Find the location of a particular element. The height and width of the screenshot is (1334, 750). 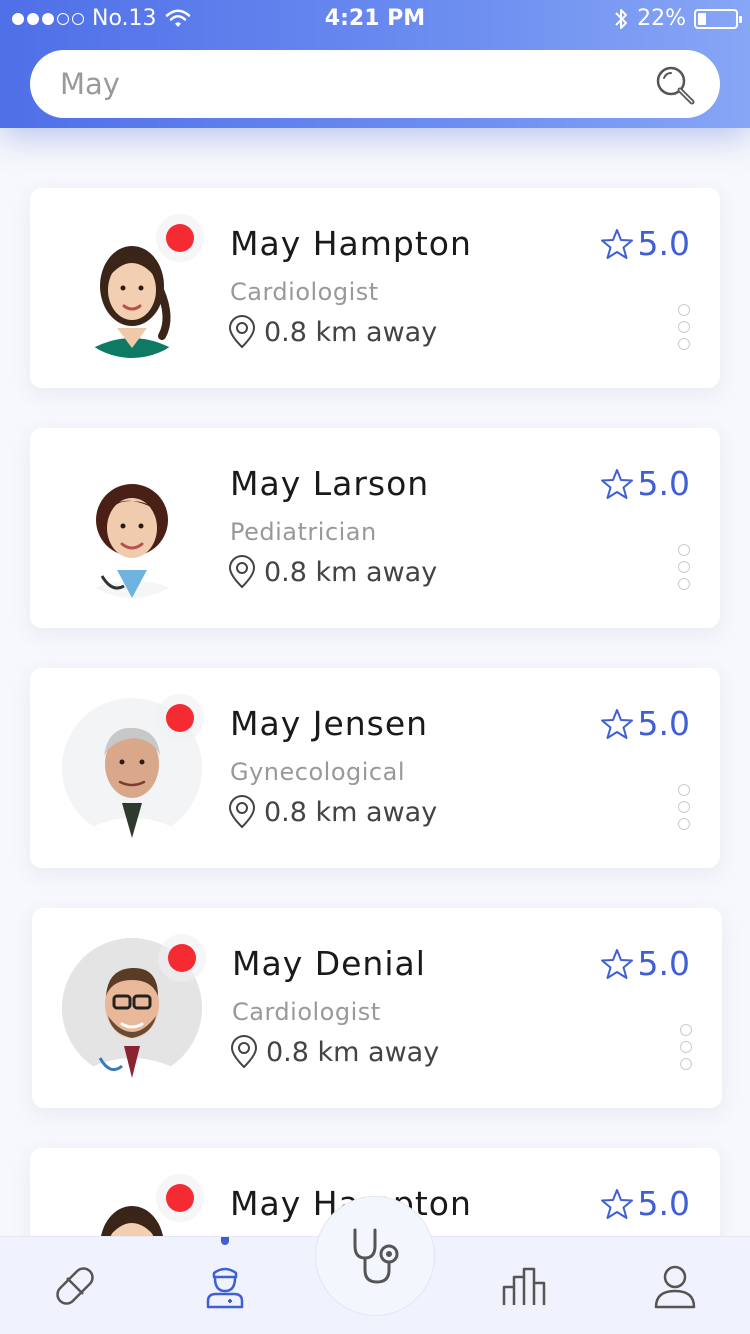

doctor-avatar is located at coordinates (132, 528).